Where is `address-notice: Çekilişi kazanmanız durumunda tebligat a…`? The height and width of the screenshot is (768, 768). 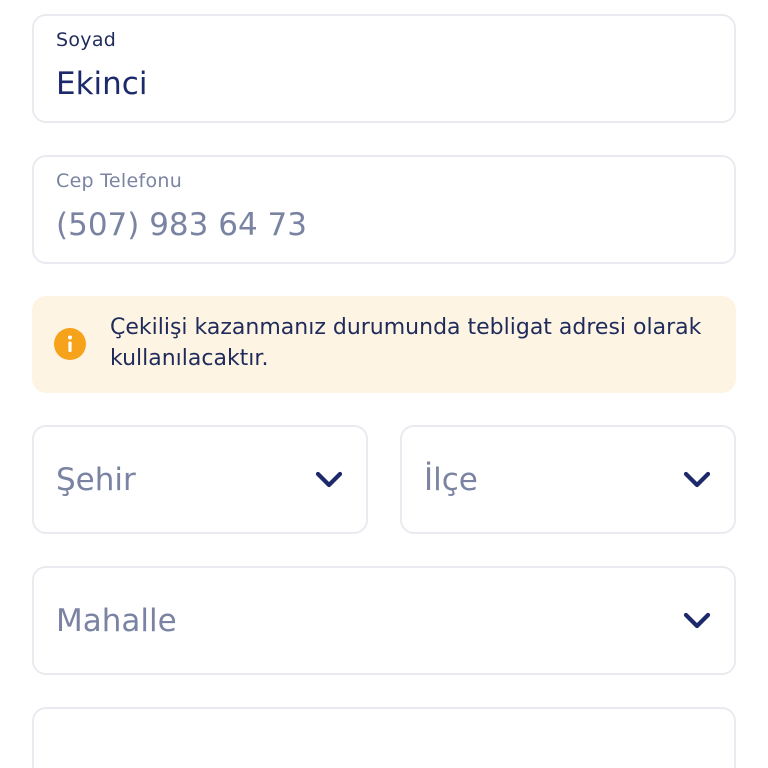
address-notice: Çekilişi kazanmanız durumunda tebligat a… is located at coordinates (384, 344).